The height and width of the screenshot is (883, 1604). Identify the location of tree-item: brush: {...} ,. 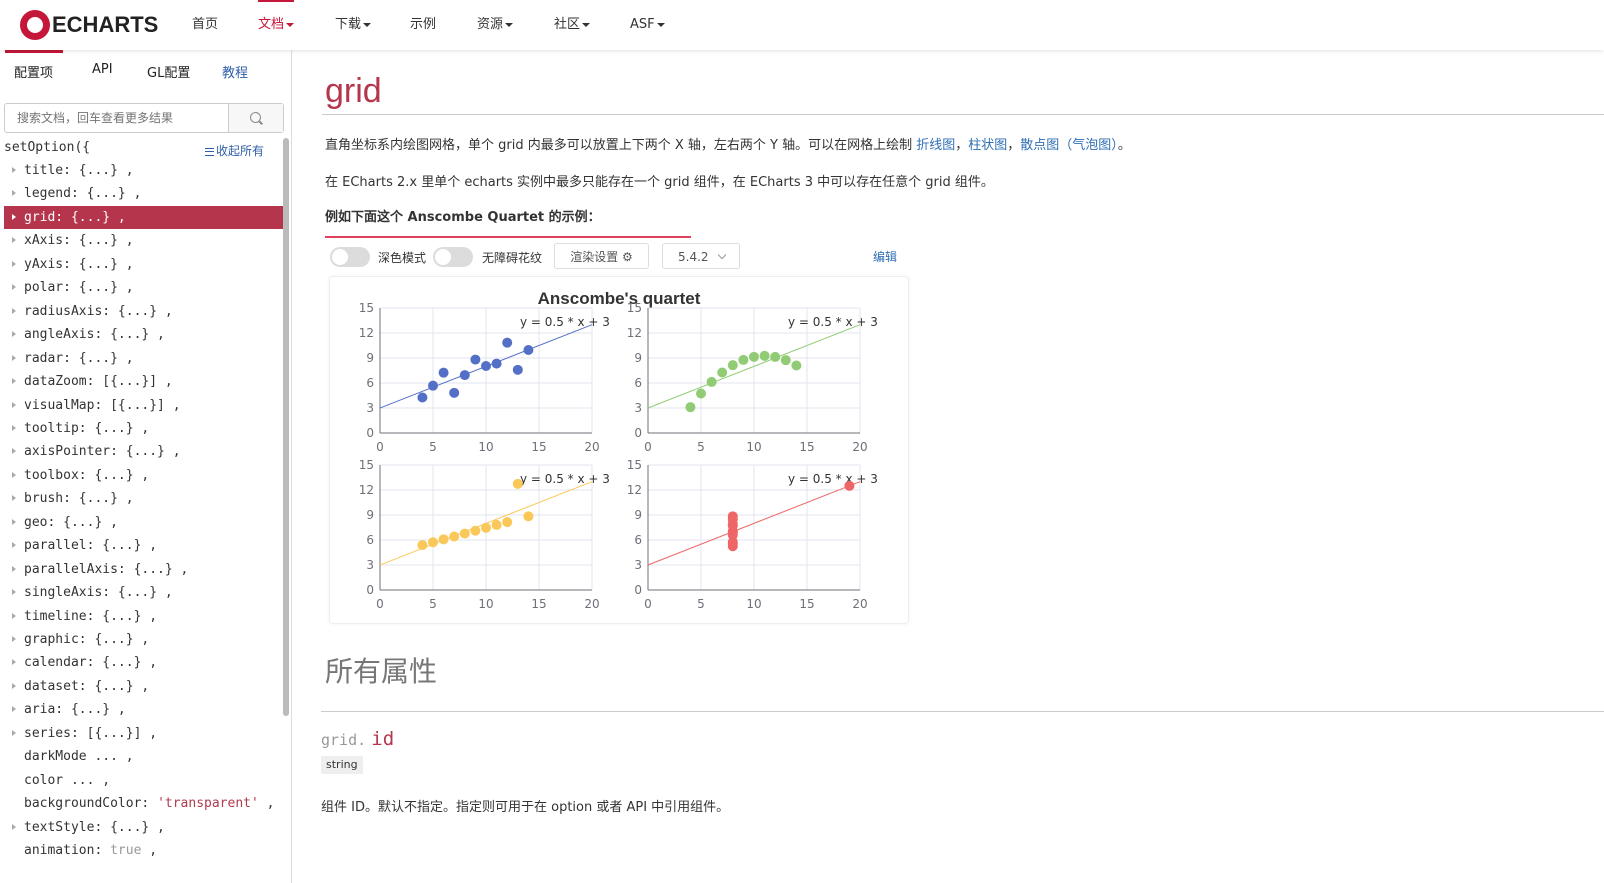
(143, 498).